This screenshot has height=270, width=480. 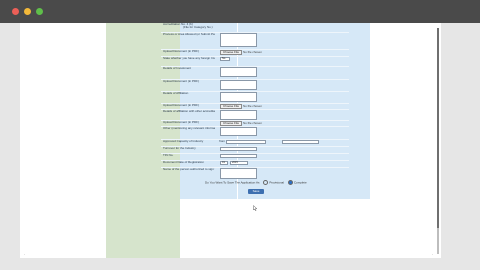 I want to click on page-corner-mark-left: ·, so click(x=25, y=254).